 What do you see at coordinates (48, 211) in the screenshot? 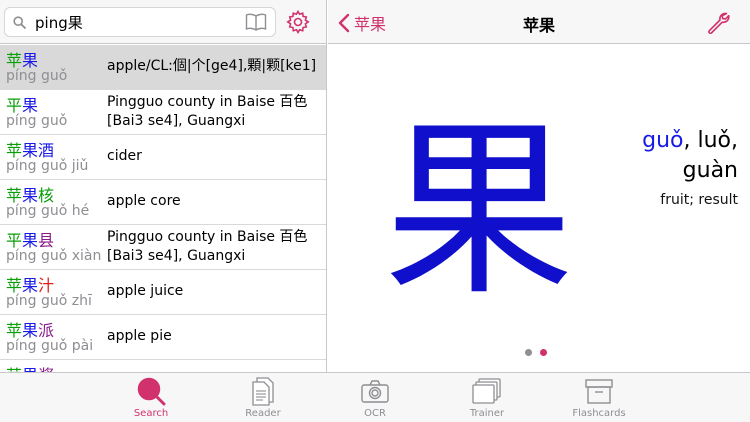
I see `result-pinyin: píng guǒ hé` at bounding box center [48, 211].